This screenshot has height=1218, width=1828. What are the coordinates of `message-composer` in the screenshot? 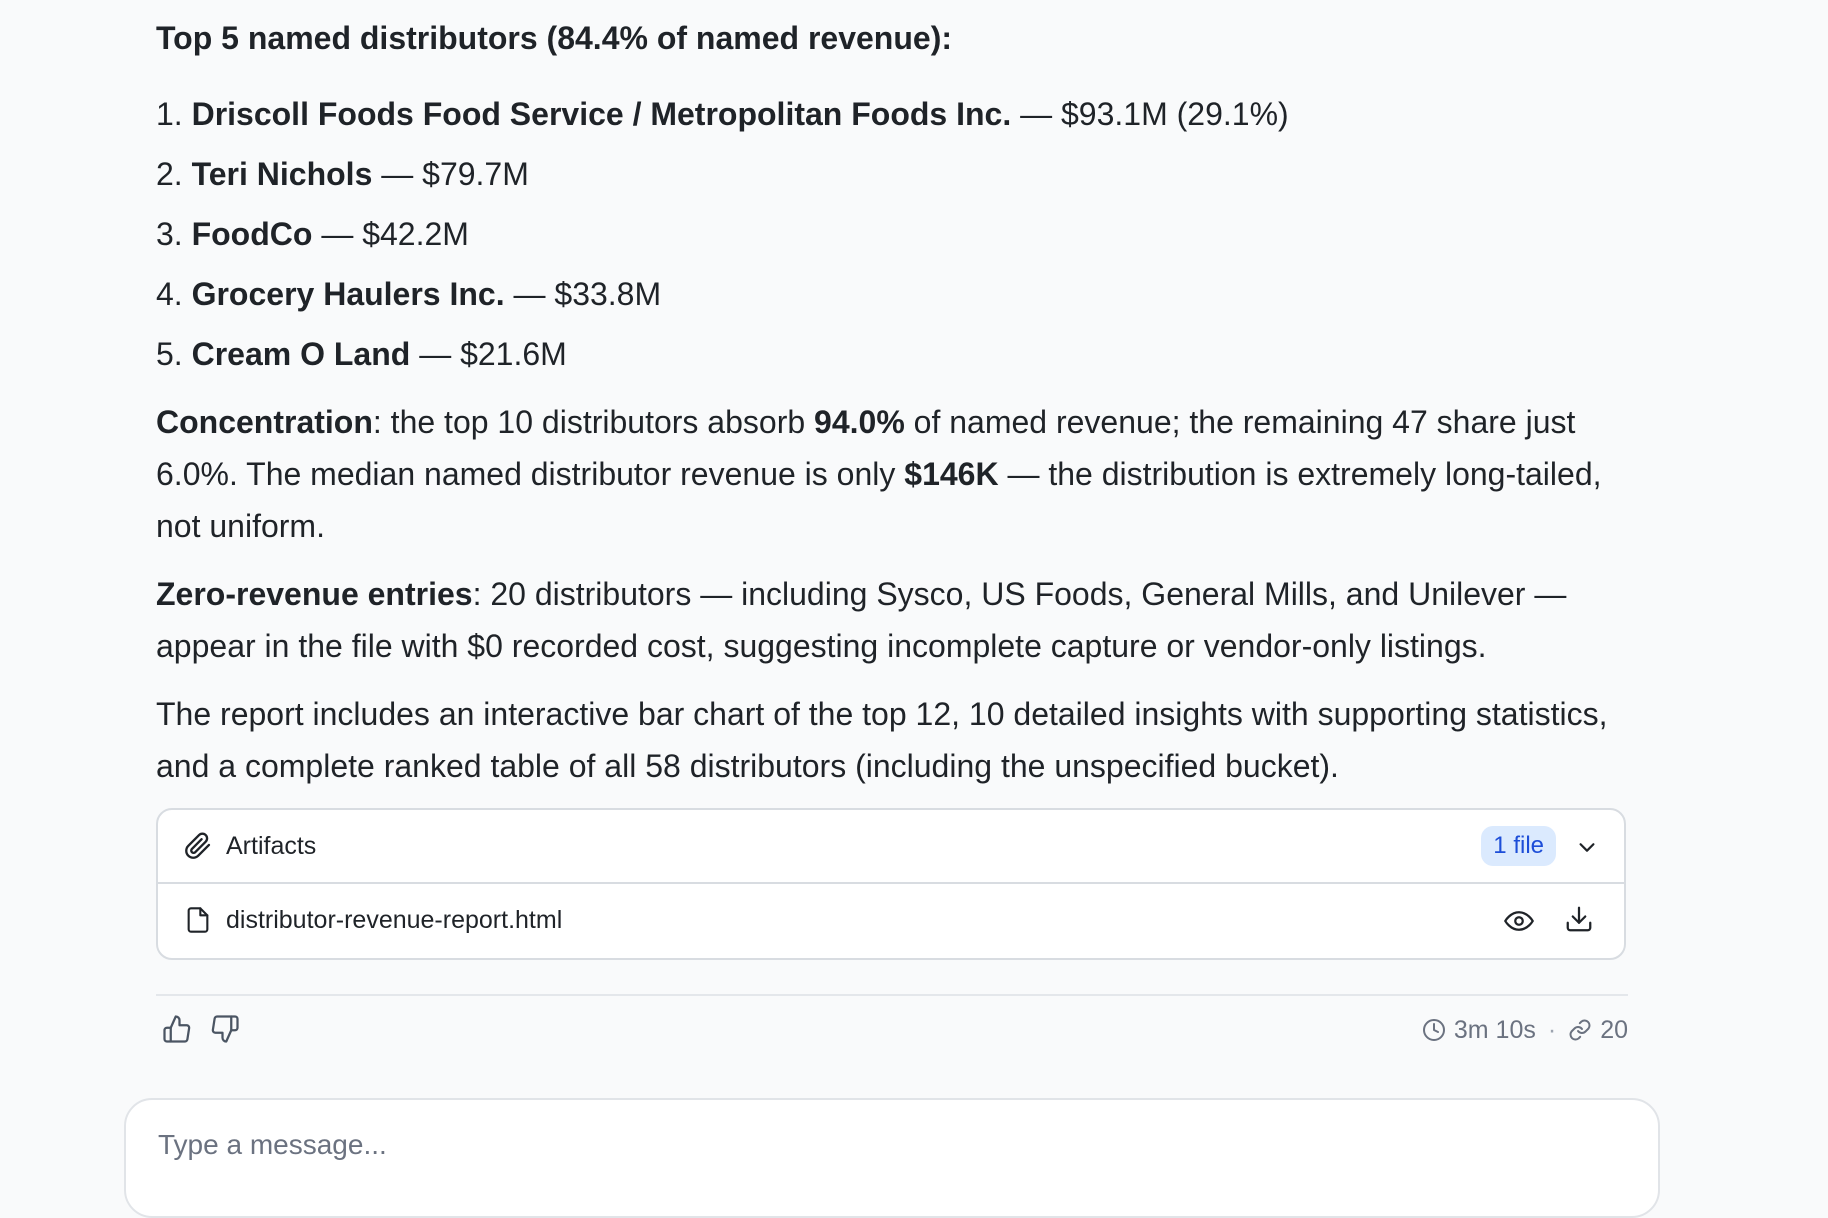 It's located at (892, 1158).